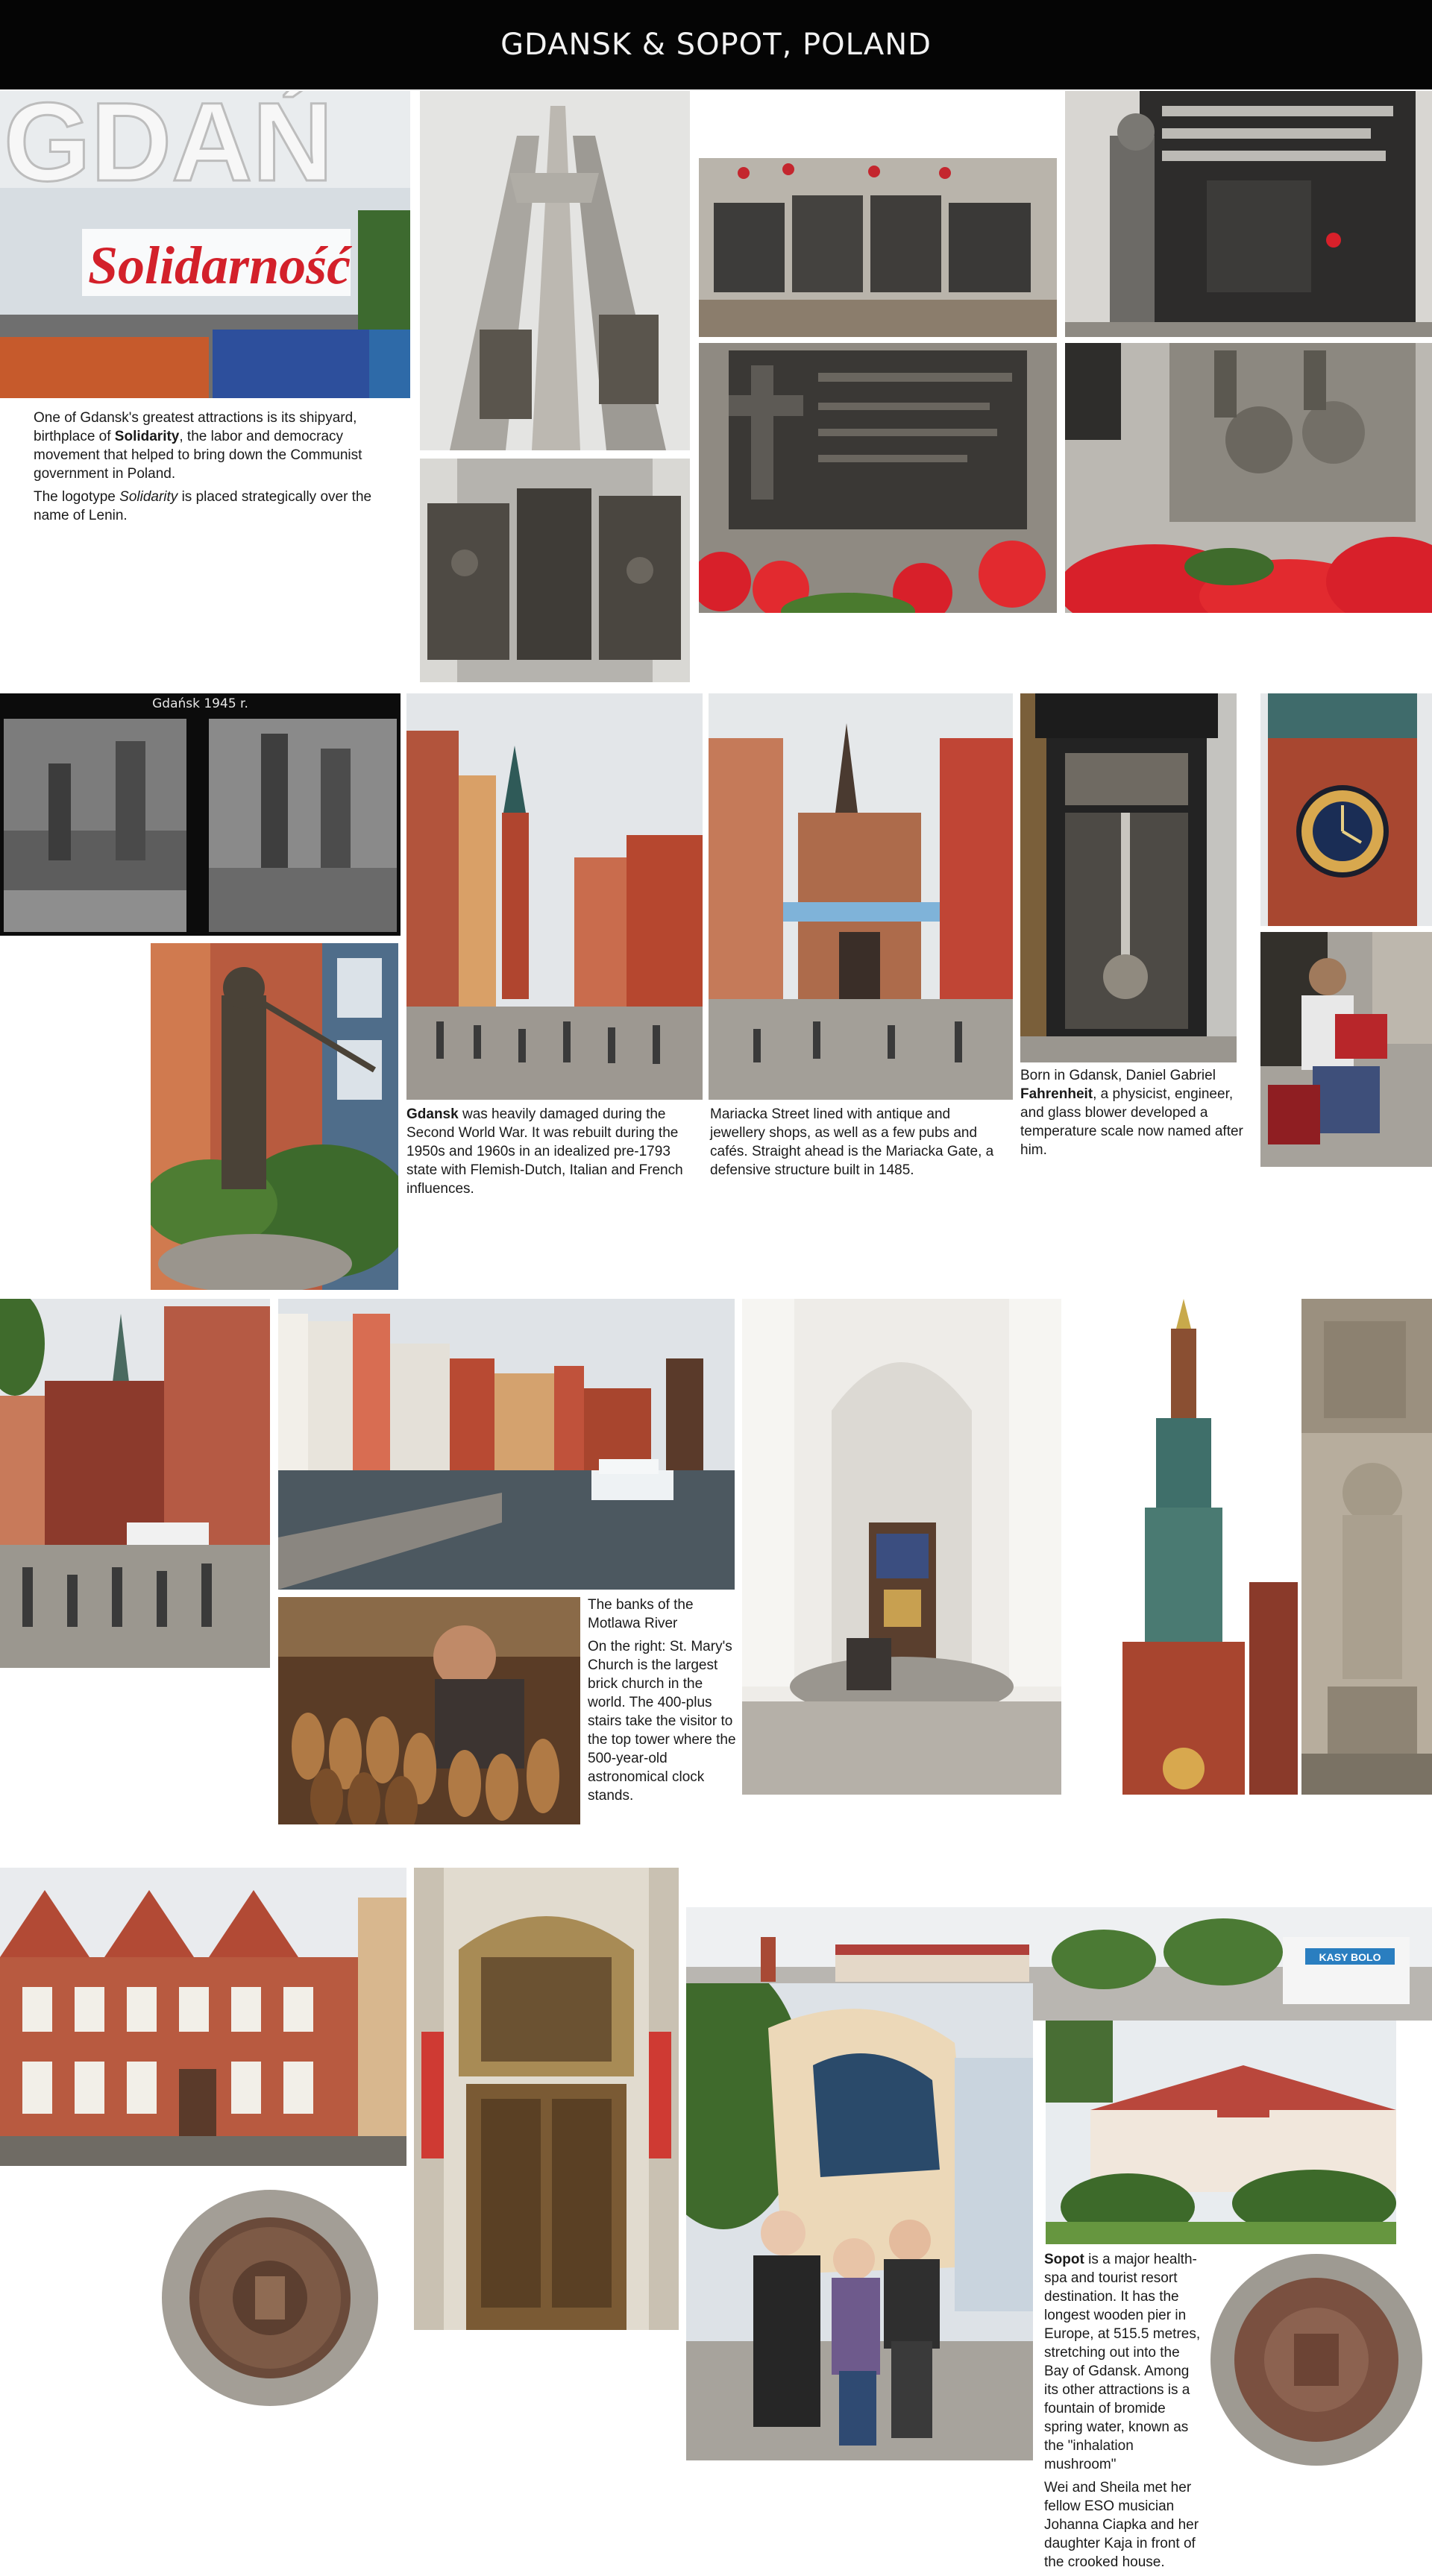 The width and height of the screenshot is (1432, 2576). What do you see at coordinates (1350, 1957) in the screenshot?
I see `bakery-sign-text: KASY BOLO` at bounding box center [1350, 1957].